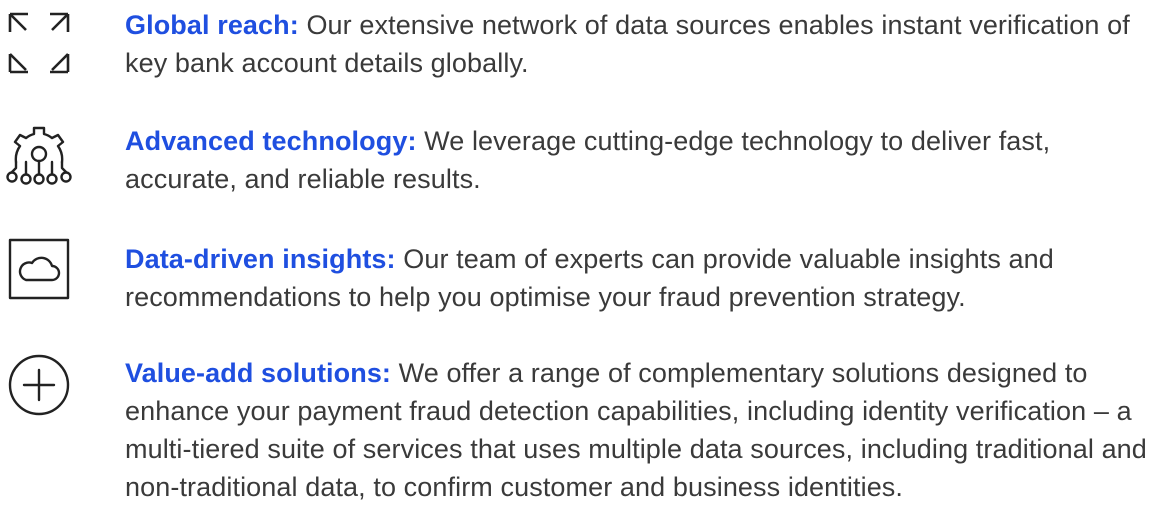  What do you see at coordinates (271, 141) in the screenshot?
I see `feature-title: Advanced technology:` at bounding box center [271, 141].